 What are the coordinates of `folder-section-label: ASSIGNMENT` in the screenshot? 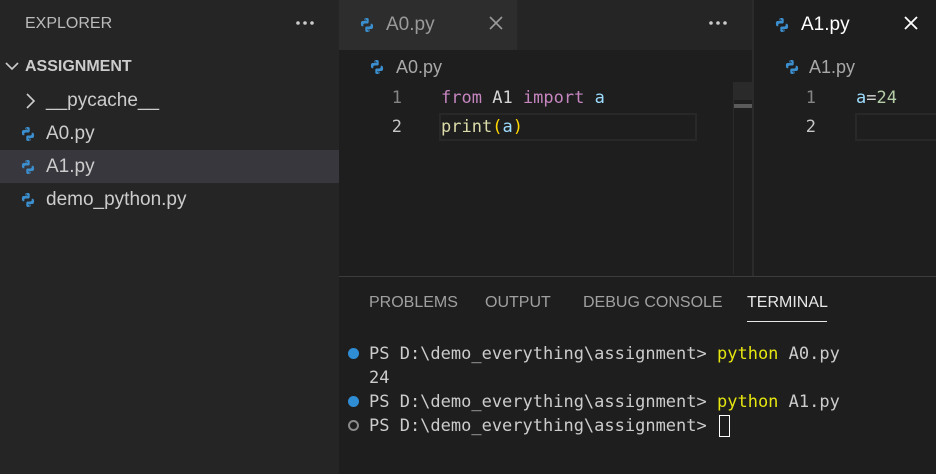 It's located at (78, 66).